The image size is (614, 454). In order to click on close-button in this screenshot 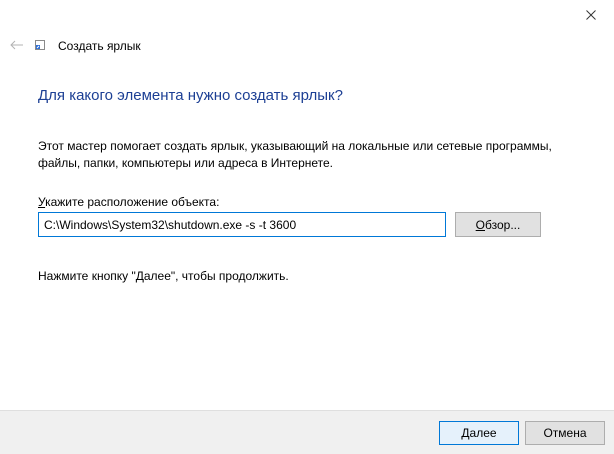, I will do `click(591, 15)`.